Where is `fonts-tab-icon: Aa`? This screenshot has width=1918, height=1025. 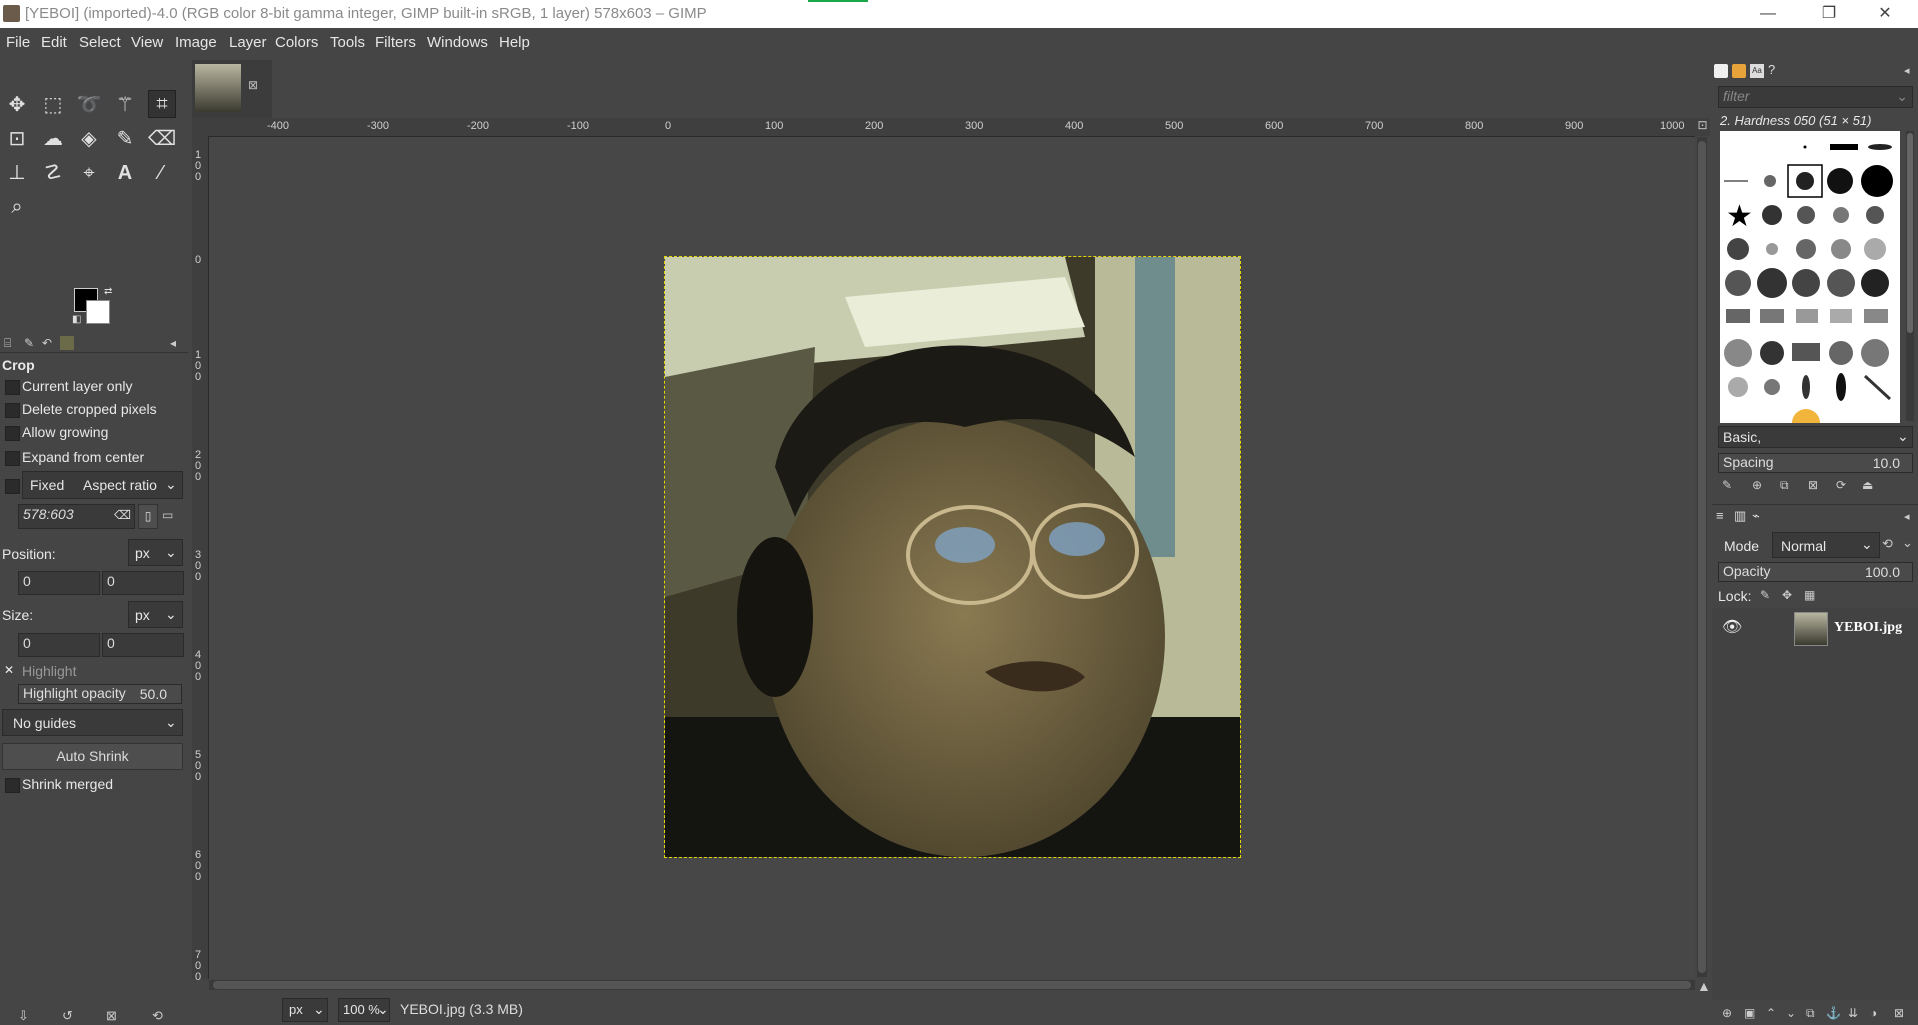
fonts-tab-icon: Aa is located at coordinates (1757, 71).